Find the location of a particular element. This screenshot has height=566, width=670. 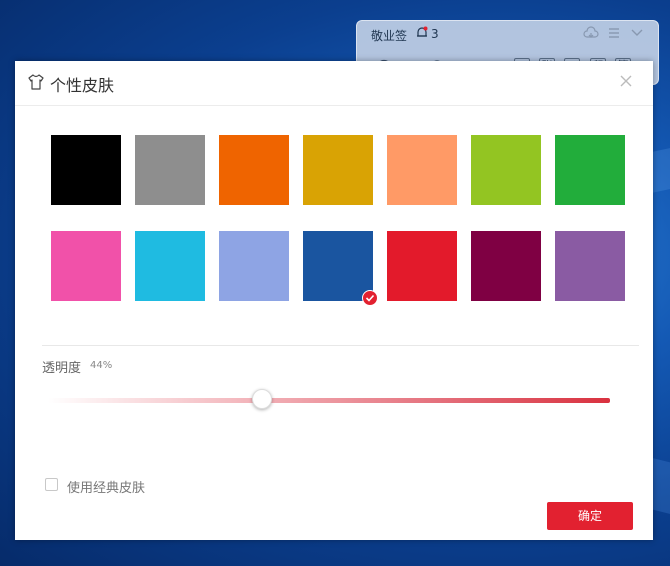

confirm-button: 确定 is located at coordinates (590, 516).